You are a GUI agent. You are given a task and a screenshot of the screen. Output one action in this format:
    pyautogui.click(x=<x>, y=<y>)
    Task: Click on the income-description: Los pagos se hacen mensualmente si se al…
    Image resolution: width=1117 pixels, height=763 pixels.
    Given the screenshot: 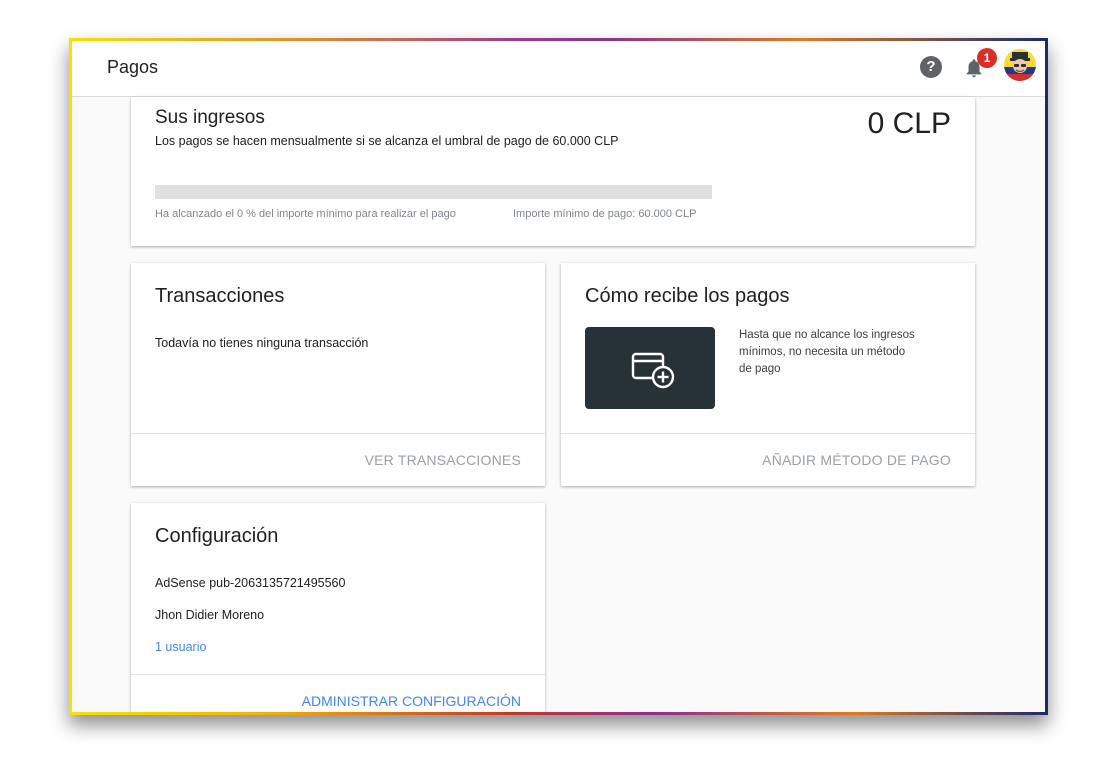 What is the action you would take?
    pyautogui.click(x=387, y=141)
    